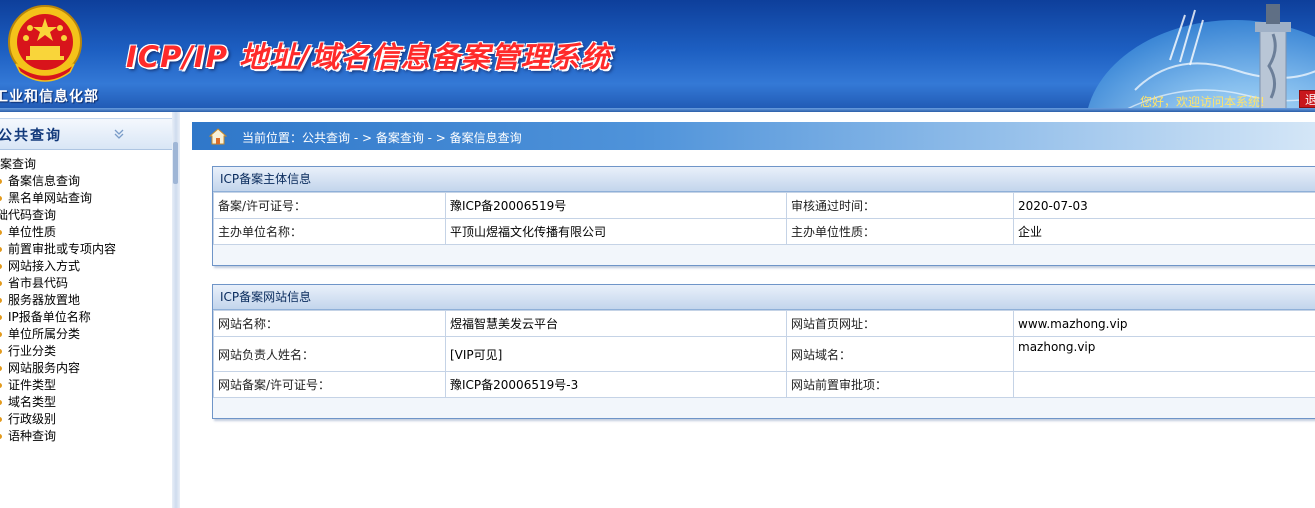  I want to click on nav-item-region-code: 省市县代码, so click(58, 283).